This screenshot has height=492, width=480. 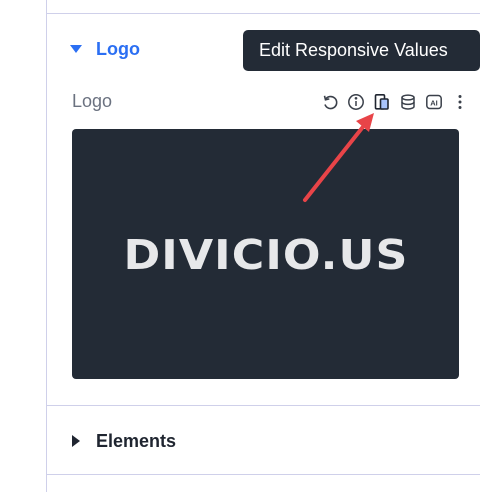 I want to click on ai-icon: AI, so click(x=434, y=102).